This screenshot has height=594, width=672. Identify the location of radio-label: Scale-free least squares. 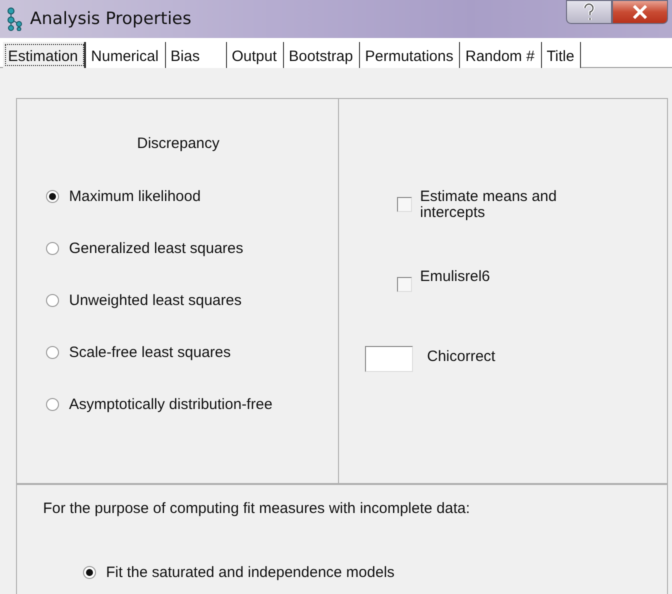
(150, 352).